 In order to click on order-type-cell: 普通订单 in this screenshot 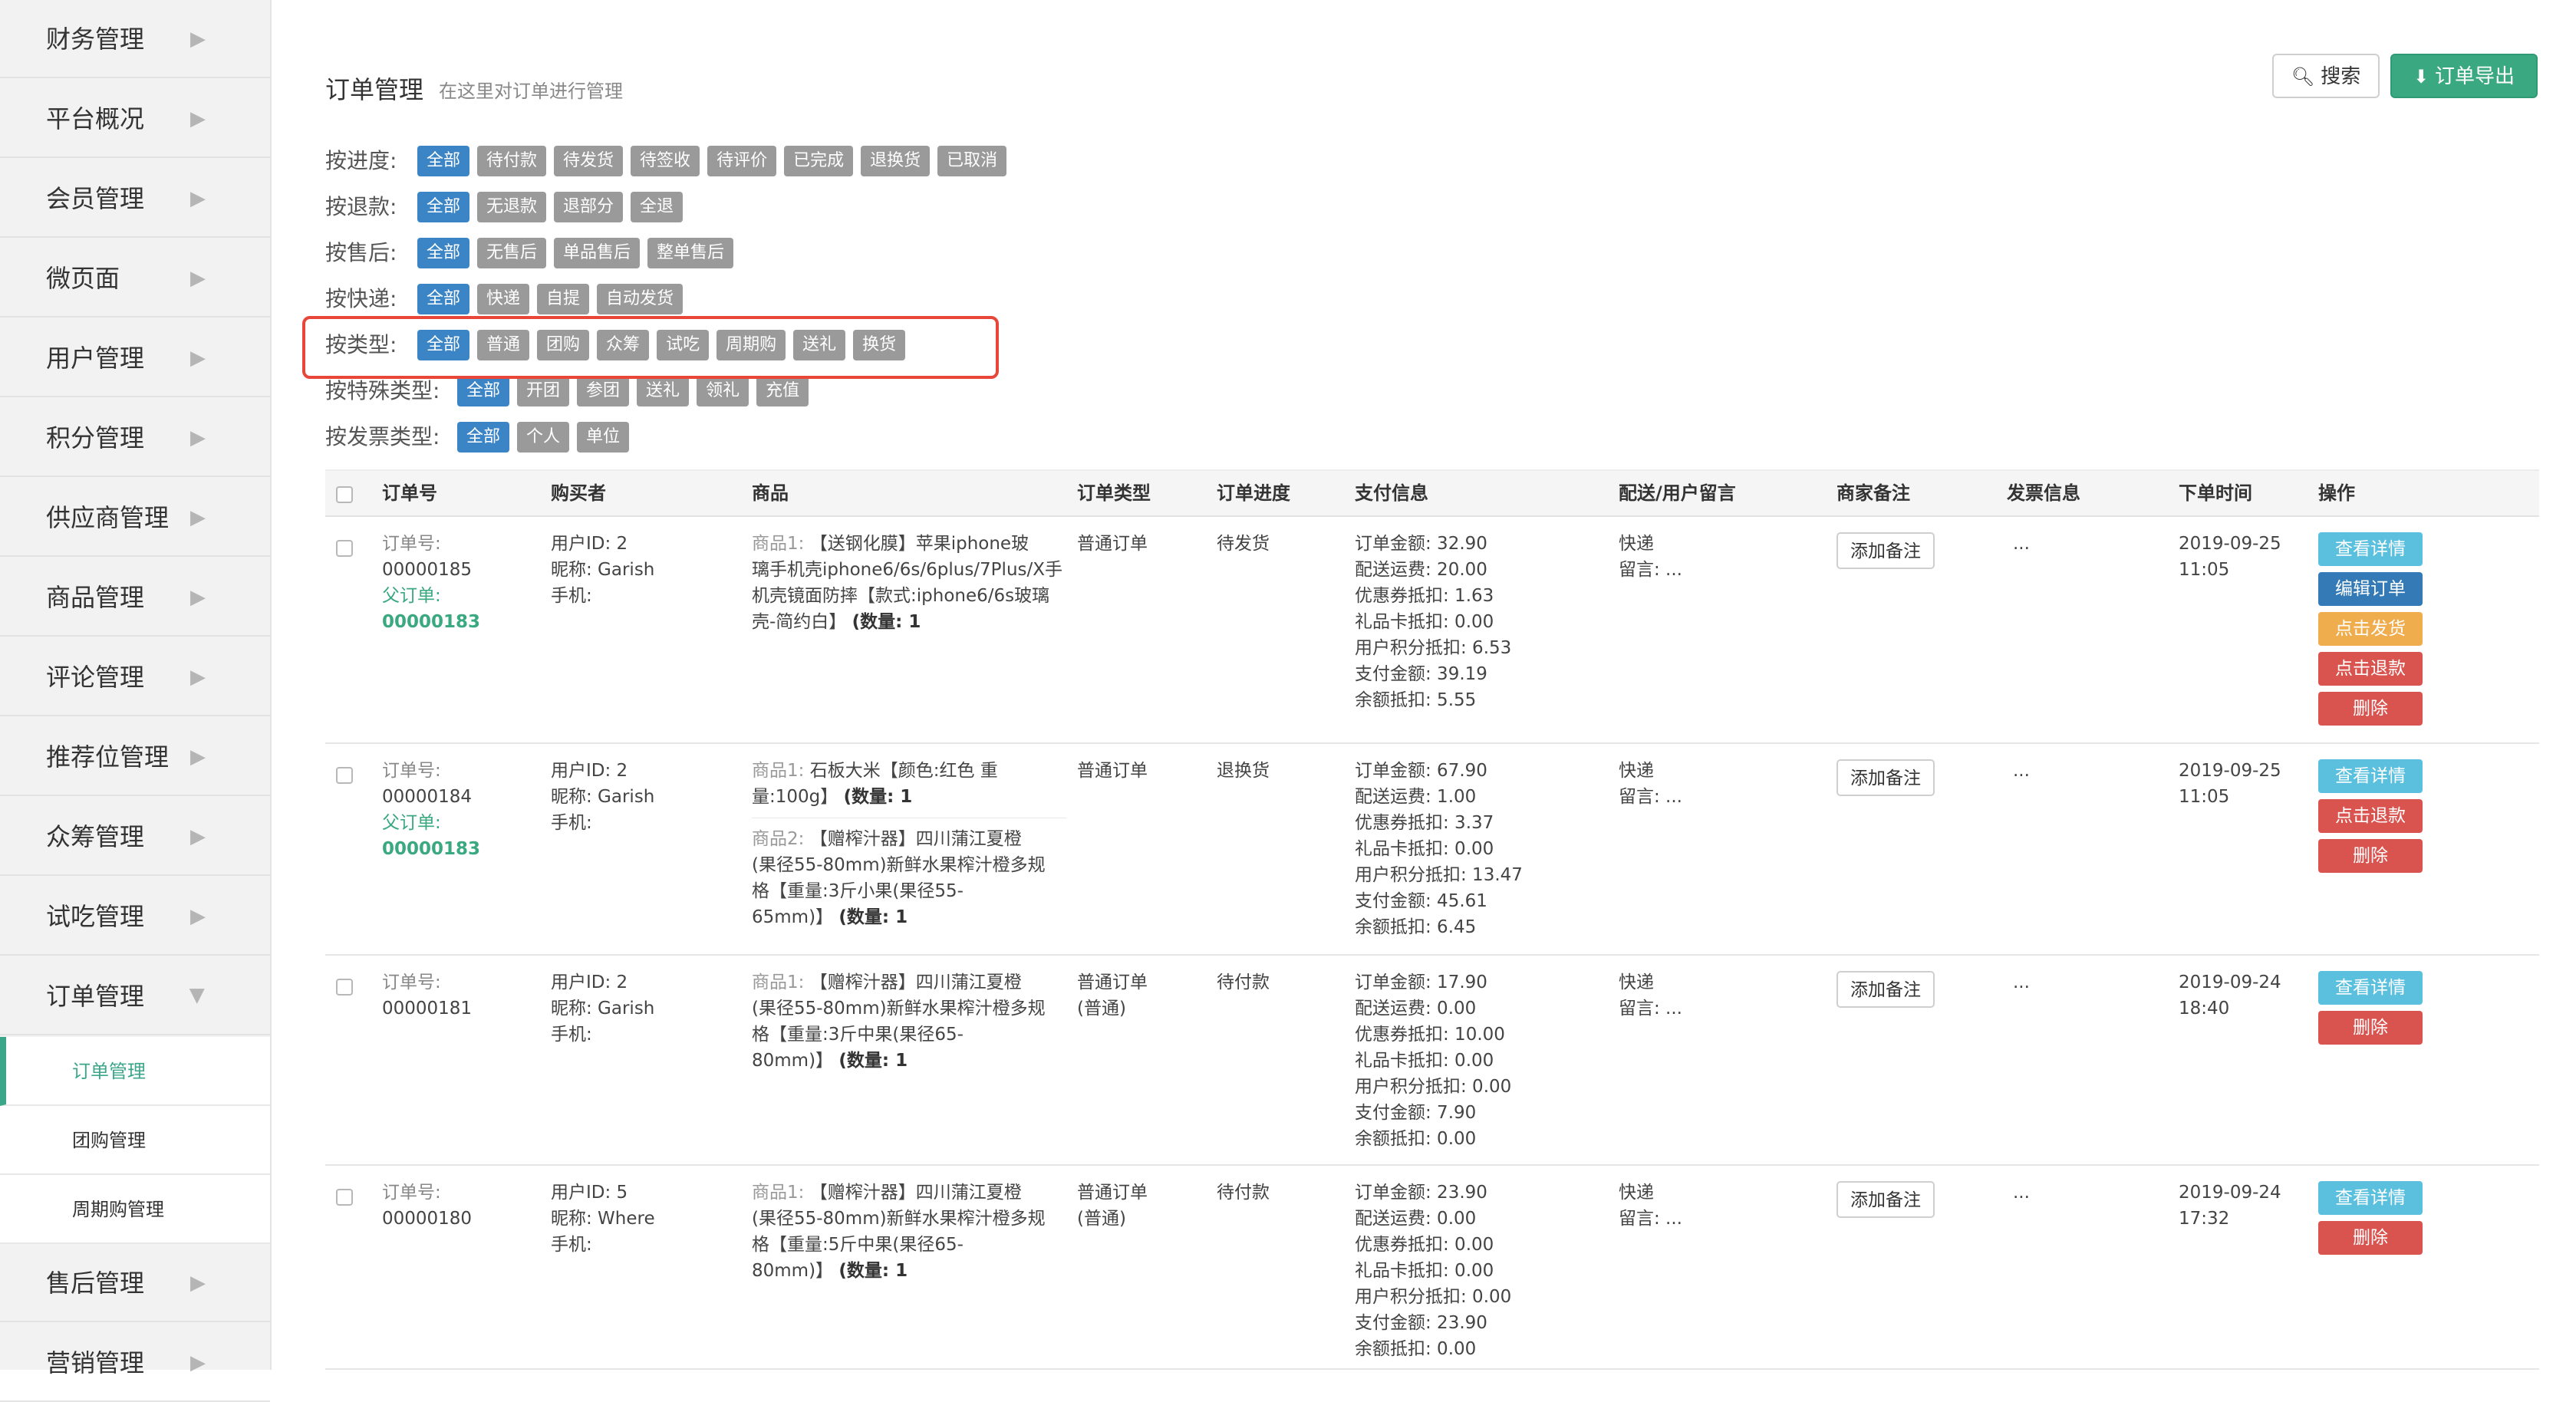, I will do `click(1112, 771)`.